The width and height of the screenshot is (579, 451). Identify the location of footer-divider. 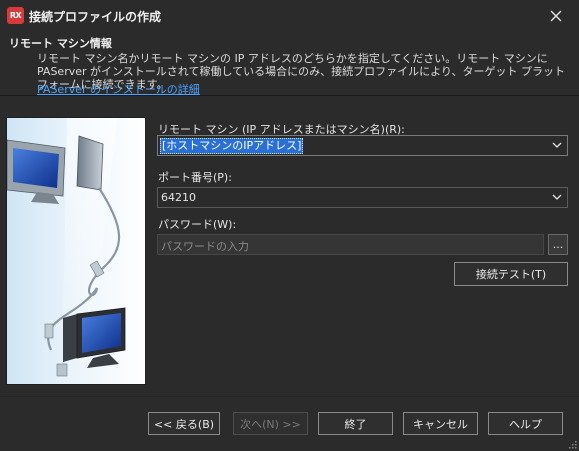
(289, 396).